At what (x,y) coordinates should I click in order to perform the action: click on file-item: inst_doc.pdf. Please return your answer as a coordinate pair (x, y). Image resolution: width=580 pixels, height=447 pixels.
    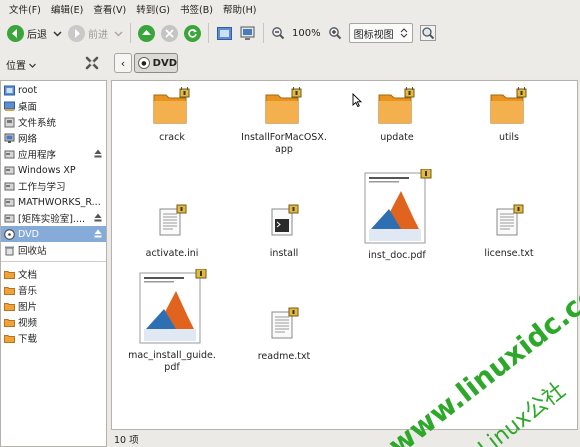
    Looking at the image, I should click on (397, 215).